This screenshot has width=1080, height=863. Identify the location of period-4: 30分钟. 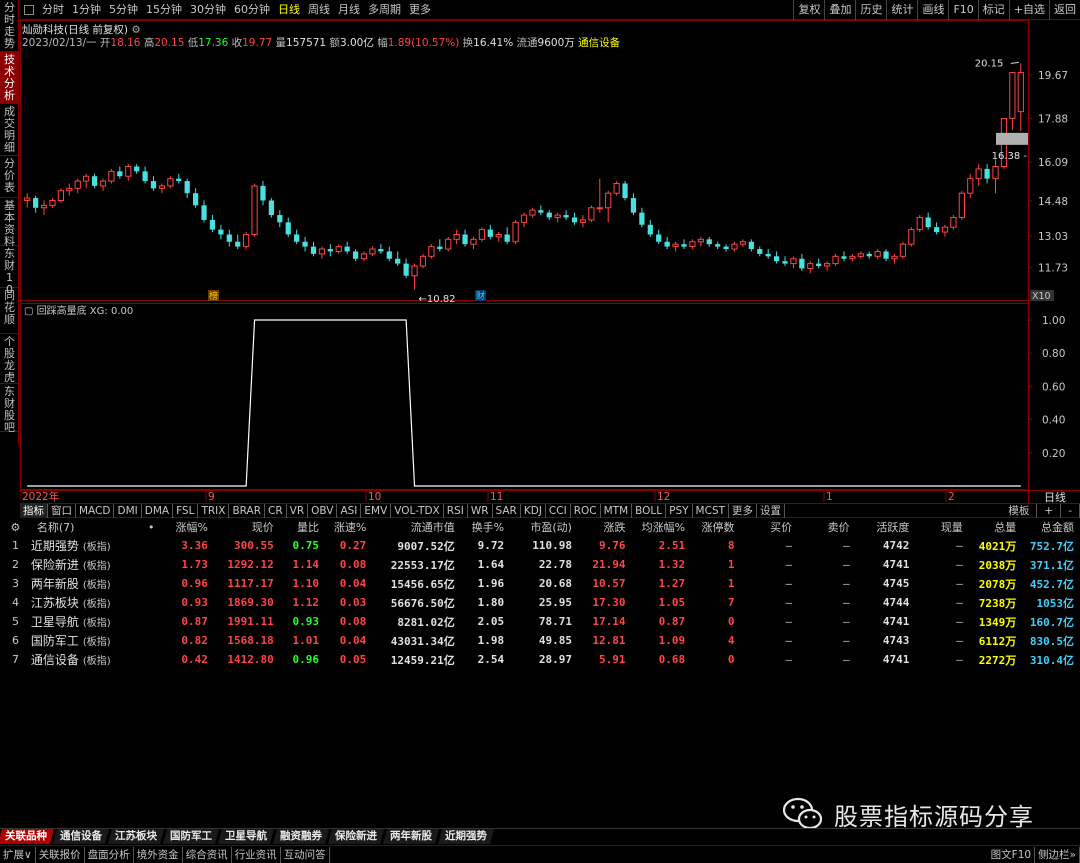
(208, 10).